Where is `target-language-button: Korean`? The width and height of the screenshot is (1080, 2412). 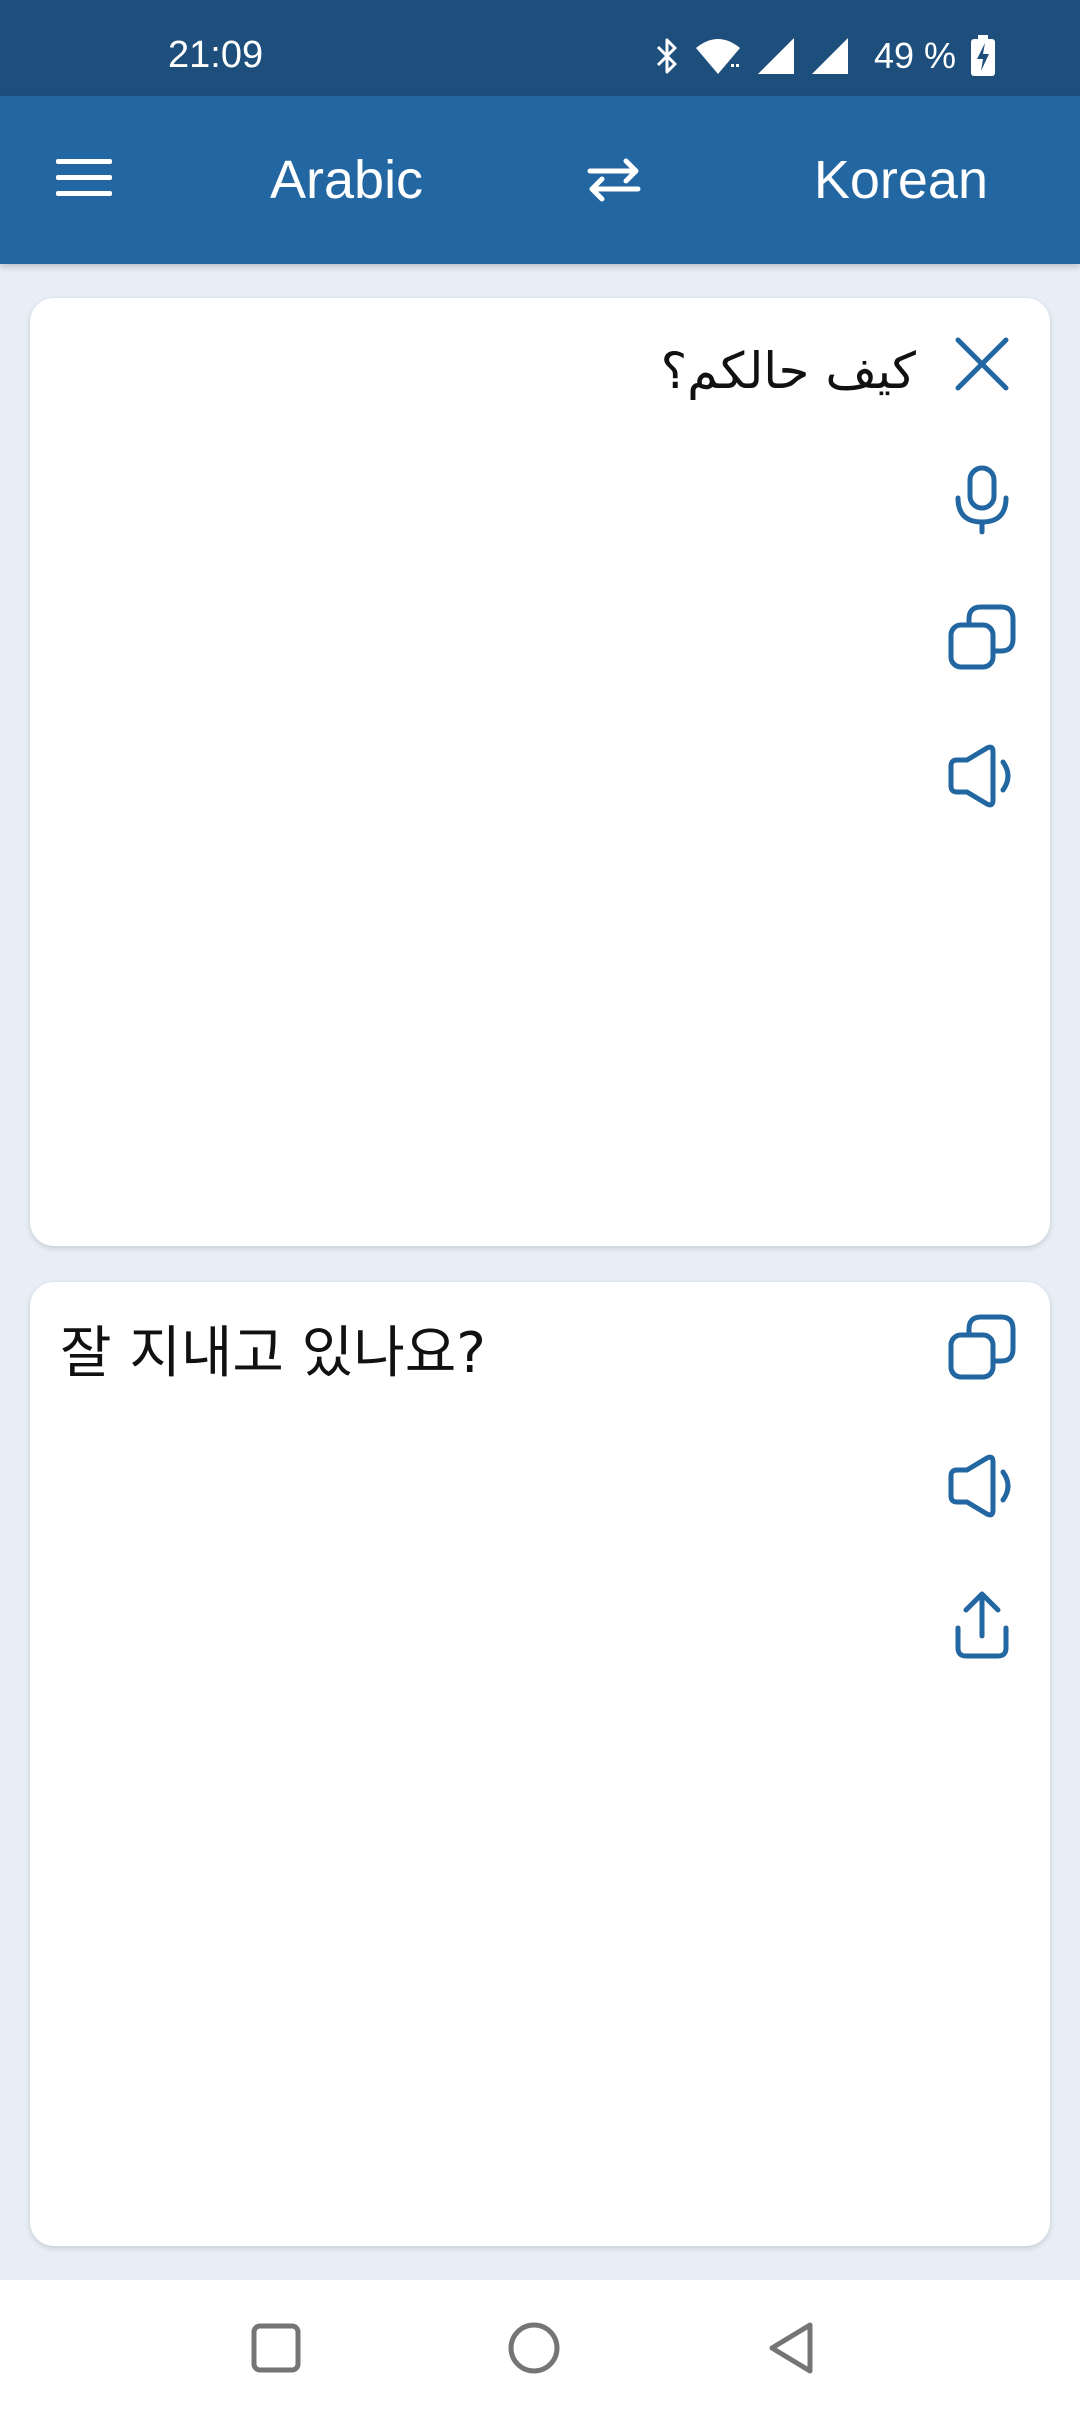
target-language-button: Korean is located at coordinates (901, 180).